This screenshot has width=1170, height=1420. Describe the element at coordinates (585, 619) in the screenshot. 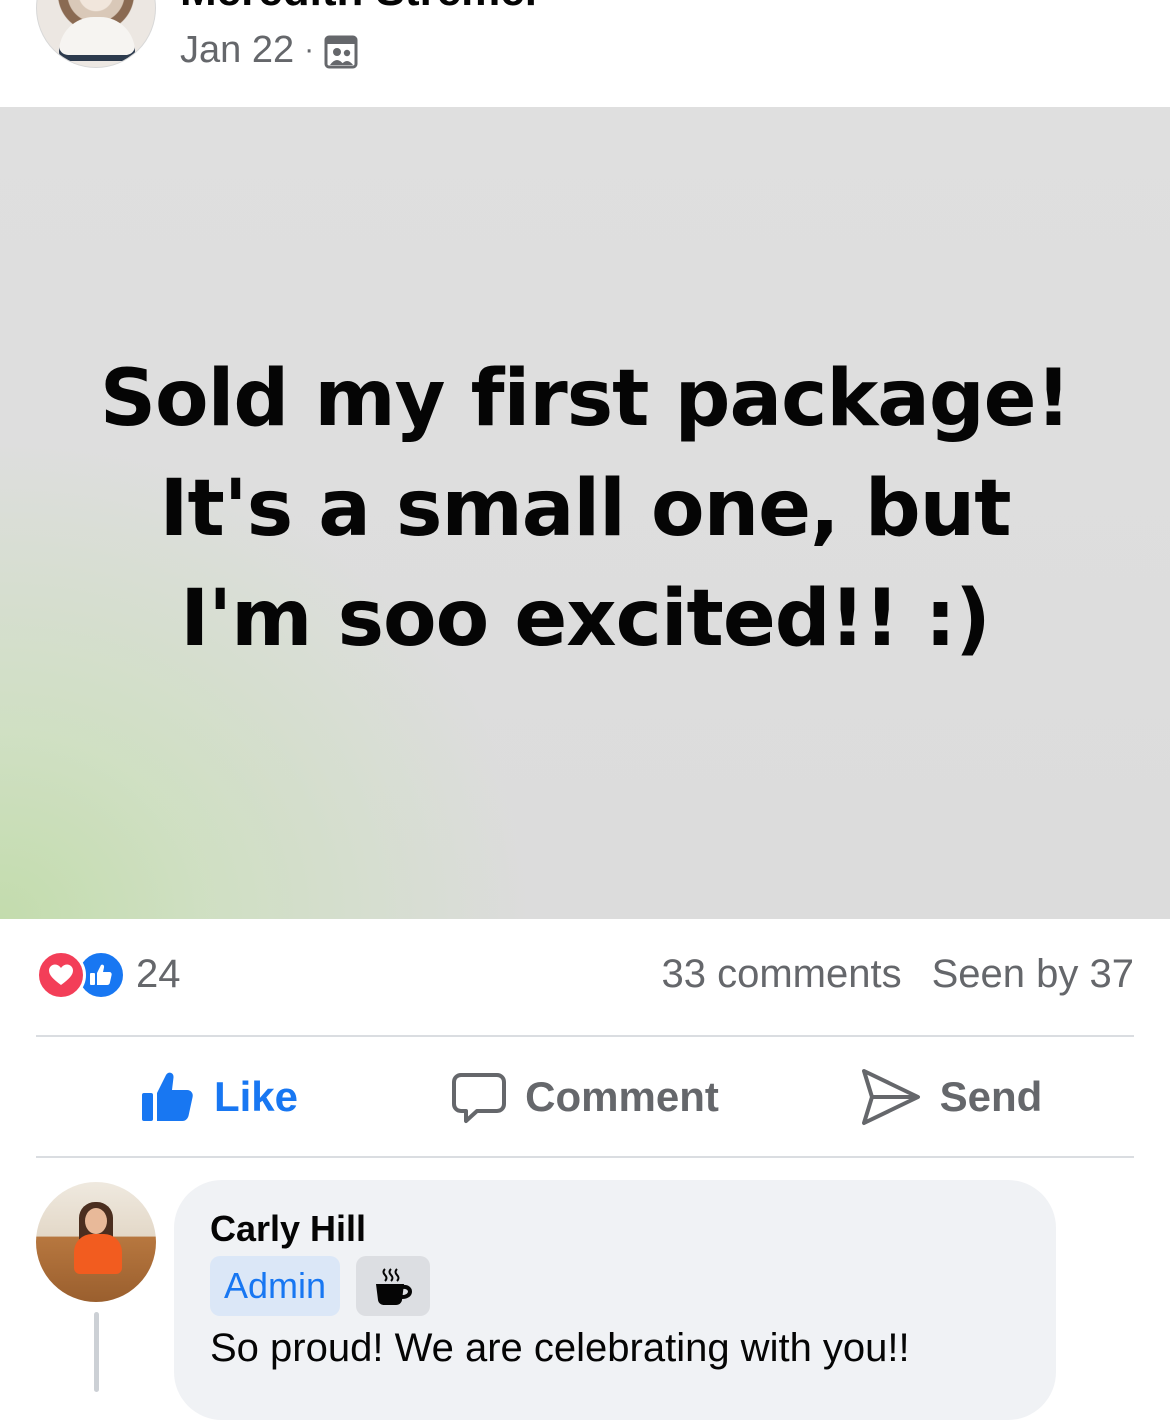

I see `post-text-line: I'm soo excited!! :)` at that location.